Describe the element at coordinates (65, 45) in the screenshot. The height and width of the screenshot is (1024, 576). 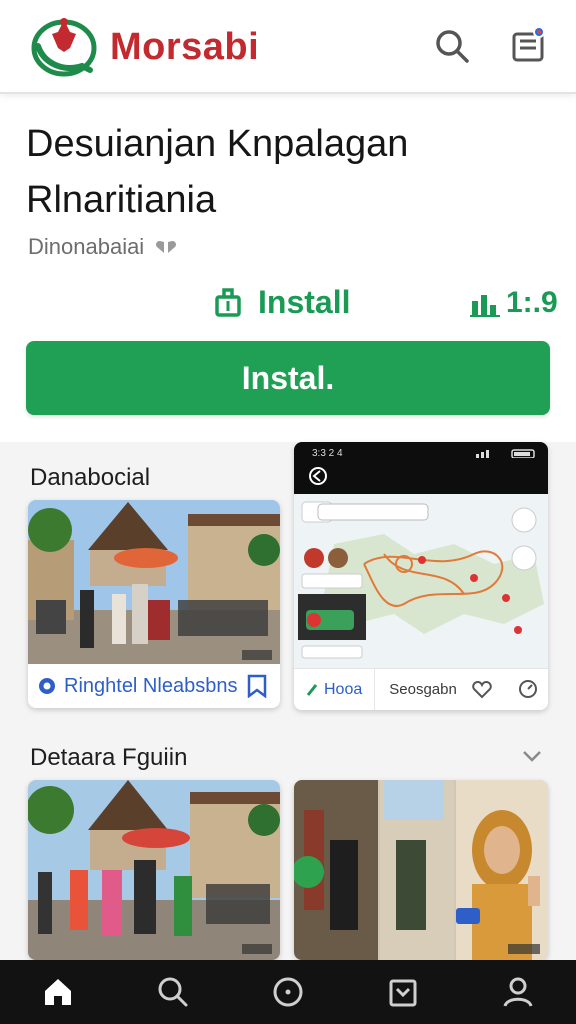
I see `logo-emblem-icon` at that location.